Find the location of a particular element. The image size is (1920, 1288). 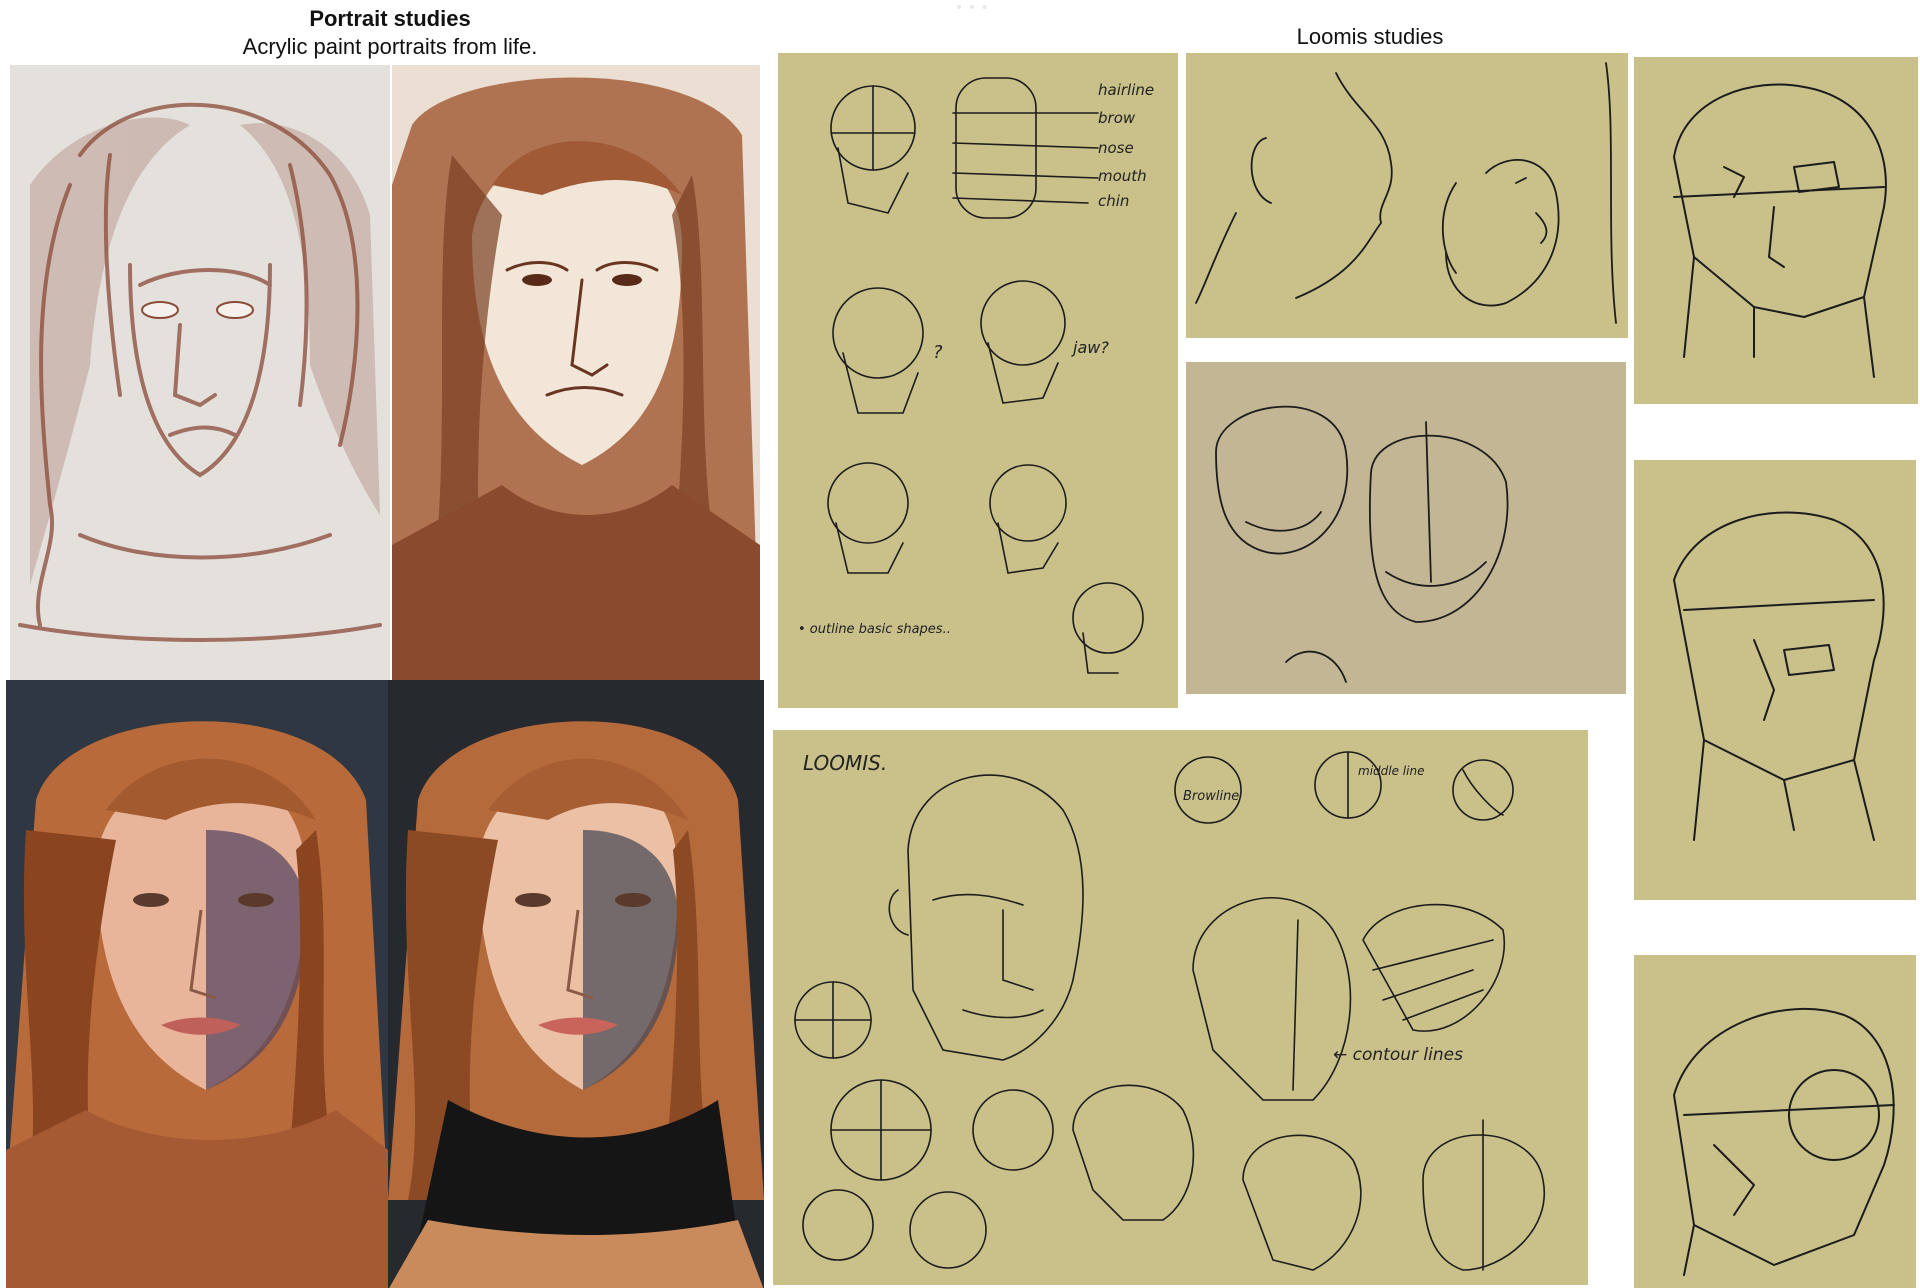

sketch-label-middle-line: middle line is located at coordinates (1391, 771).